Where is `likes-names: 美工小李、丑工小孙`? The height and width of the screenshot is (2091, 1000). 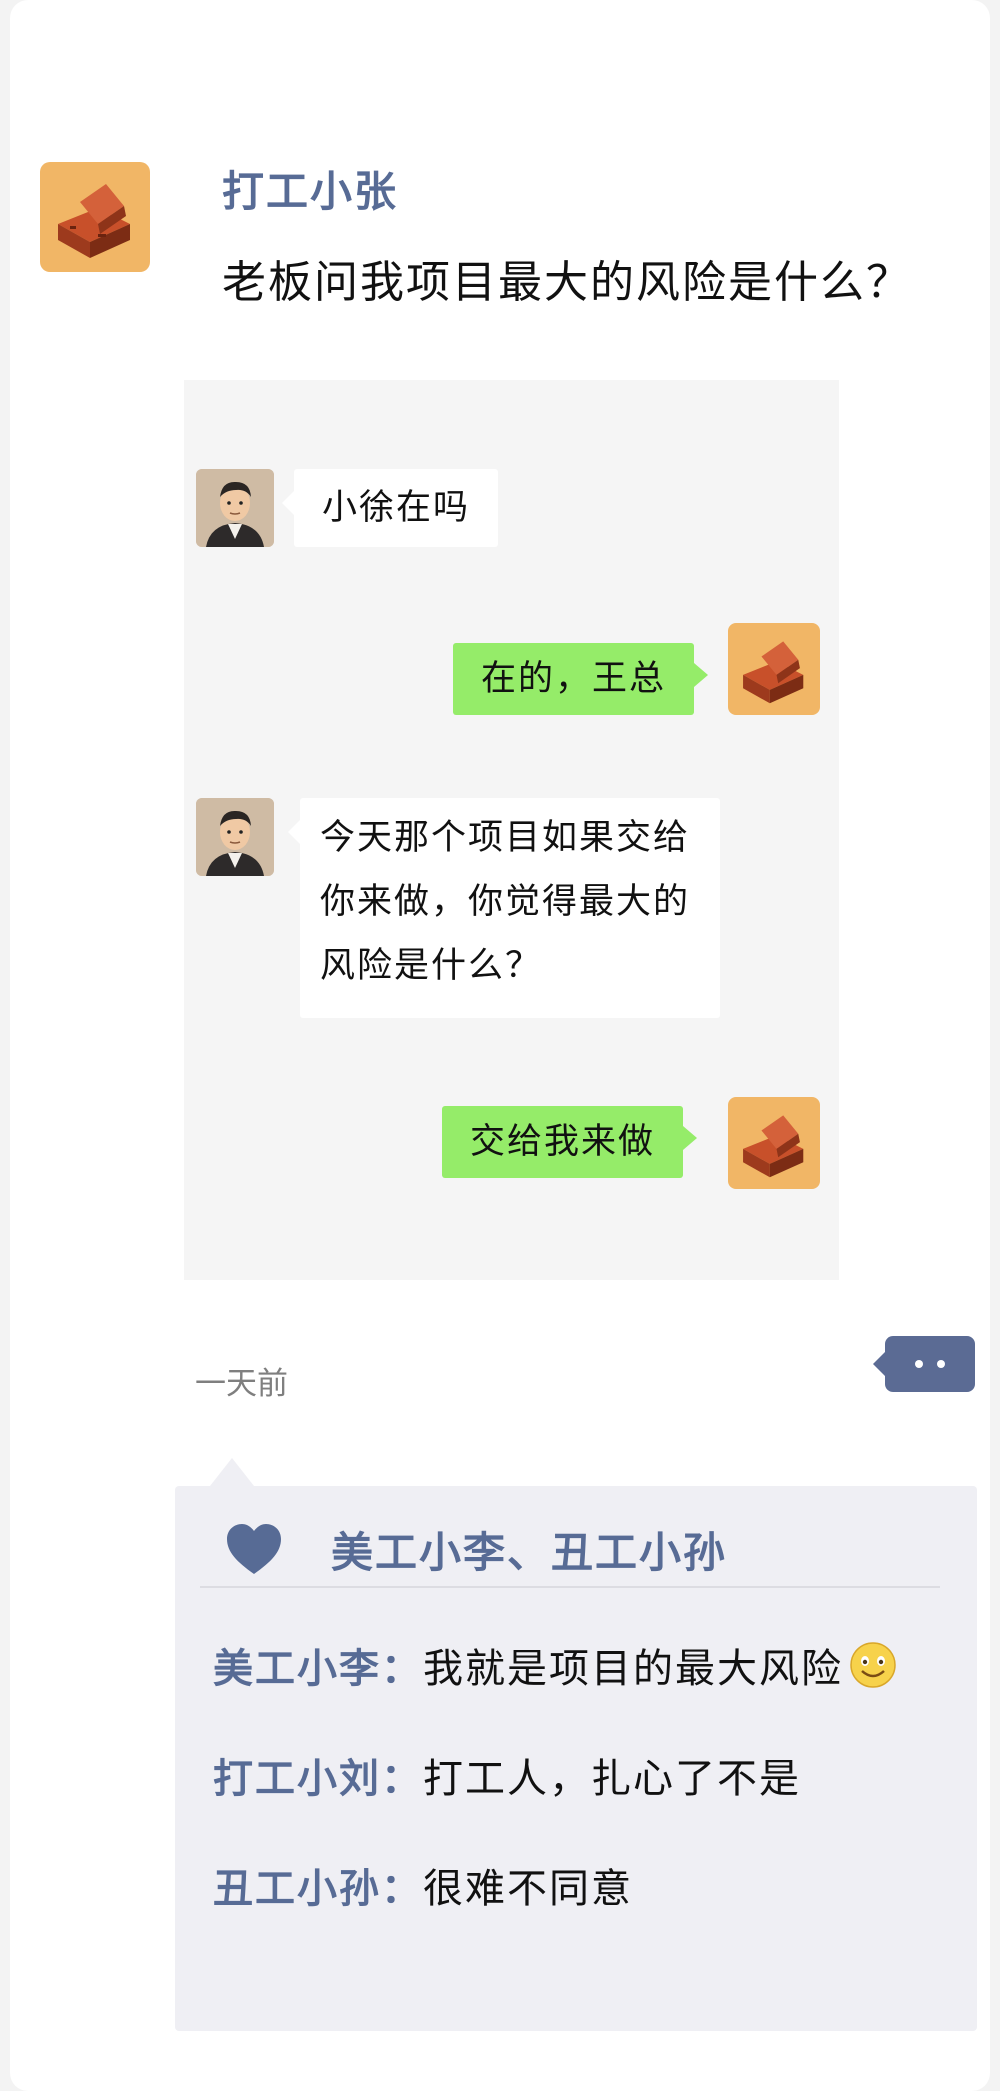
likes-names: 美工小李、丑工小孙 is located at coordinates (529, 1549).